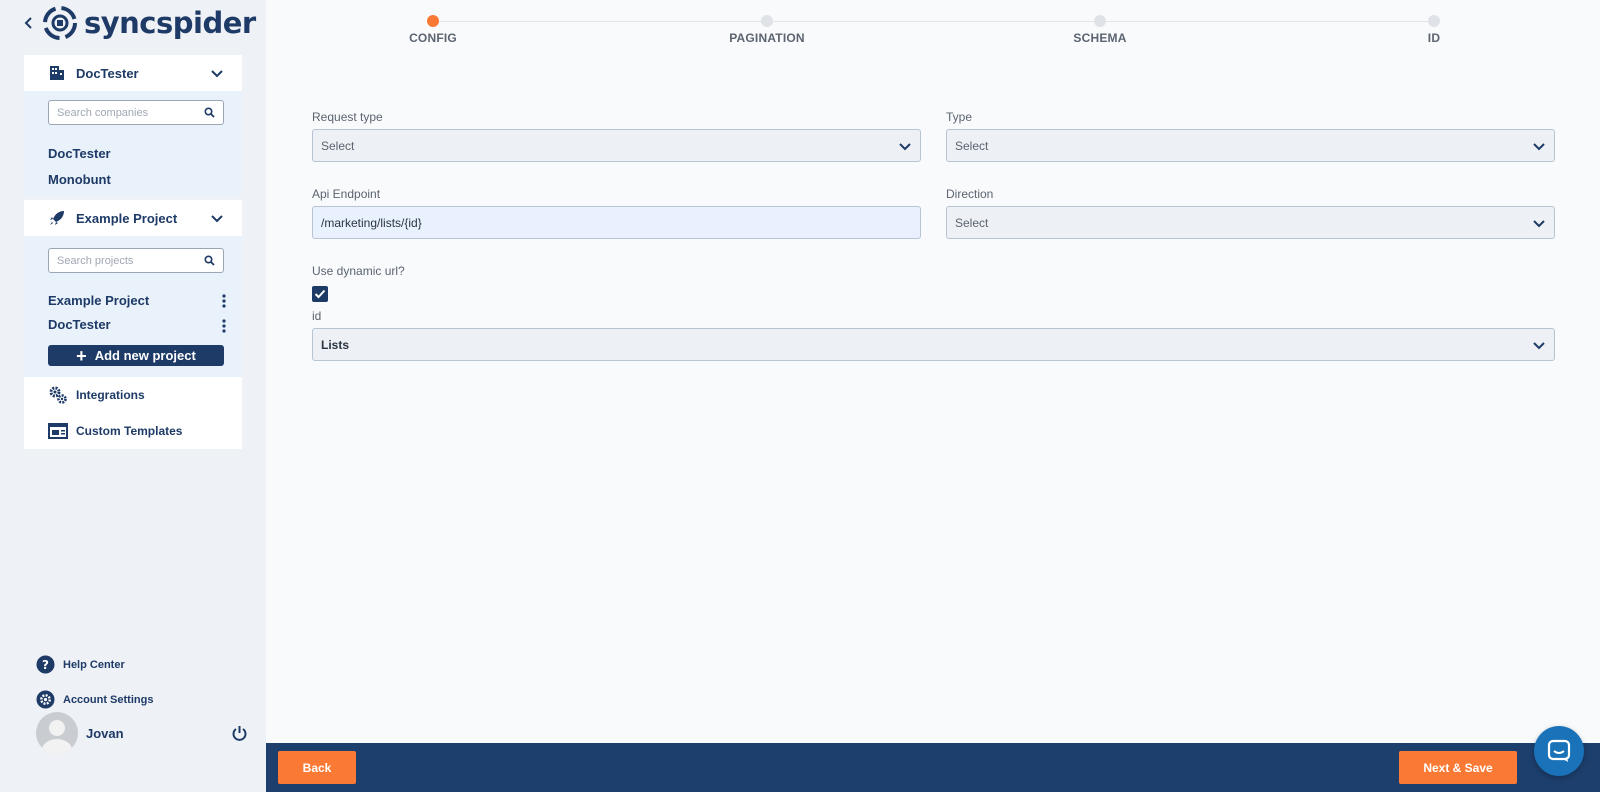 The width and height of the screenshot is (1600, 792). What do you see at coordinates (45, 699) in the screenshot?
I see `gear-icon` at bounding box center [45, 699].